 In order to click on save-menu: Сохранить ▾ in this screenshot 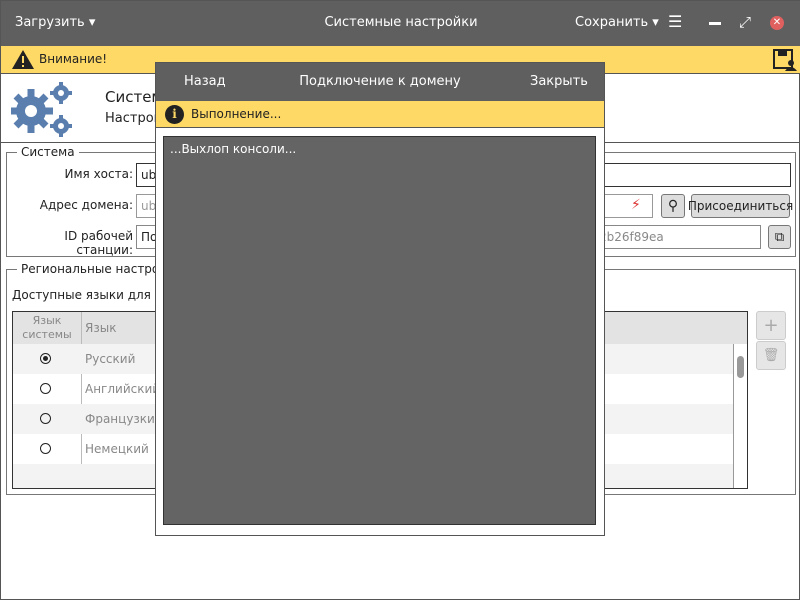, I will do `click(617, 22)`.